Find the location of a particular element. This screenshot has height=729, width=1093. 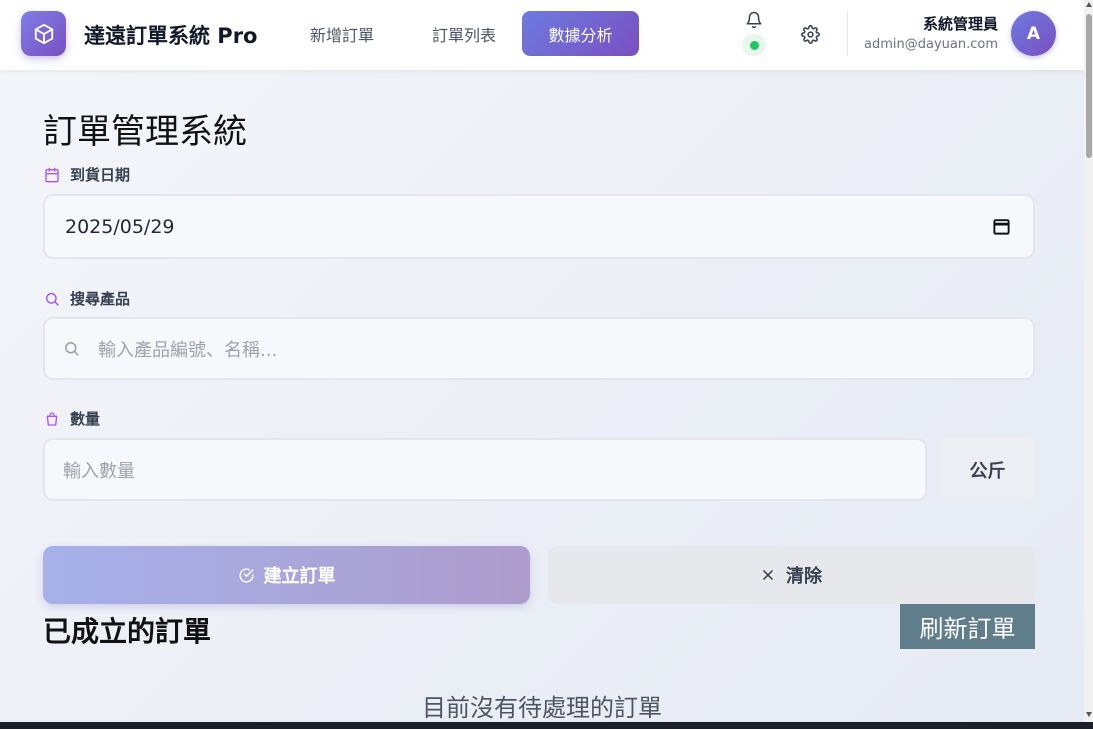

close-icon is located at coordinates (768, 575).